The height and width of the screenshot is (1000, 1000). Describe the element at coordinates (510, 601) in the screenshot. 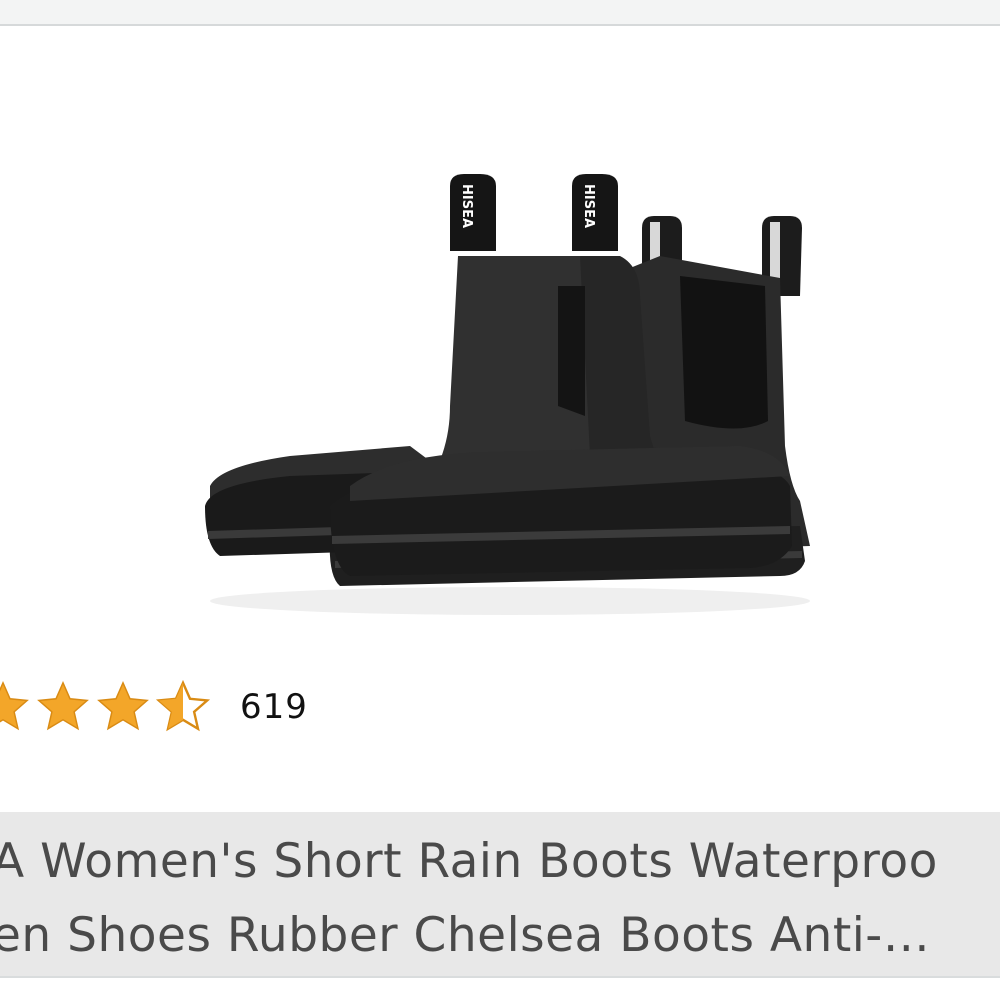

I see `boot-shadow` at that location.